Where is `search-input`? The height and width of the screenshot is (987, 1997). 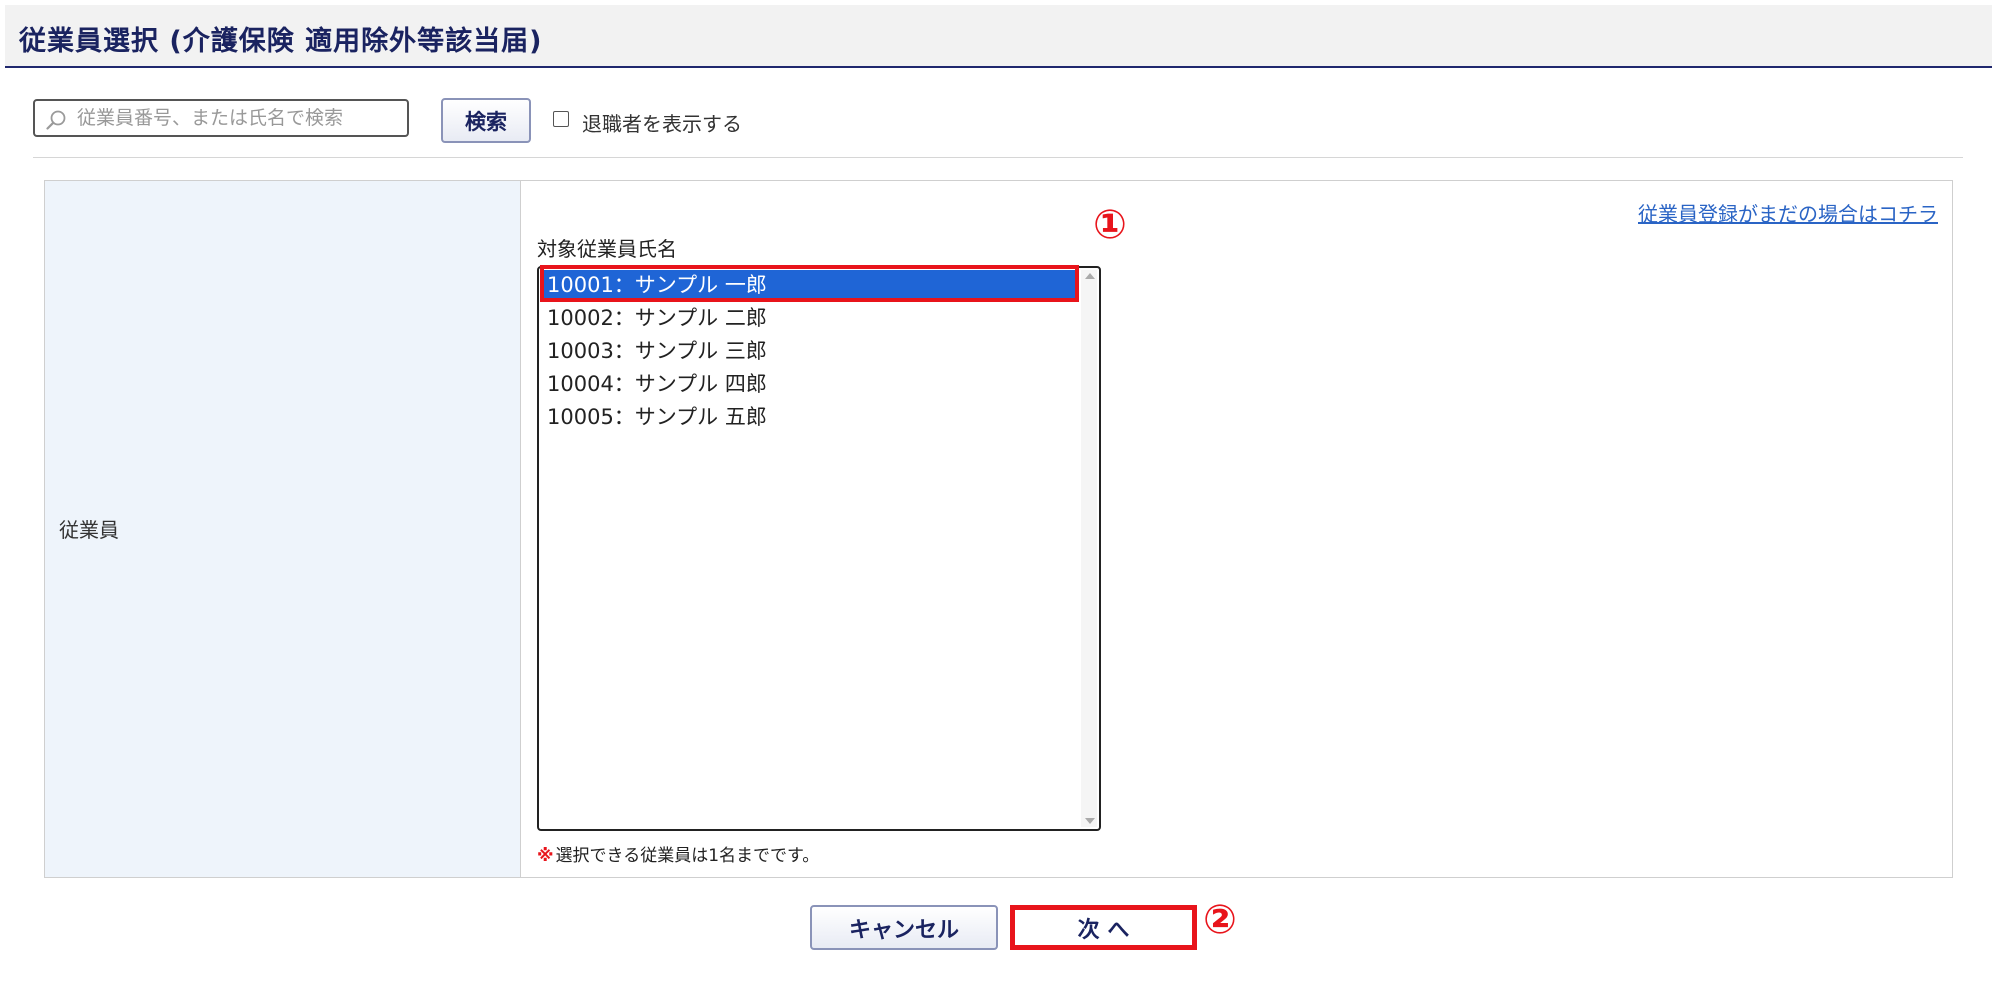 search-input is located at coordinates (237, 118).